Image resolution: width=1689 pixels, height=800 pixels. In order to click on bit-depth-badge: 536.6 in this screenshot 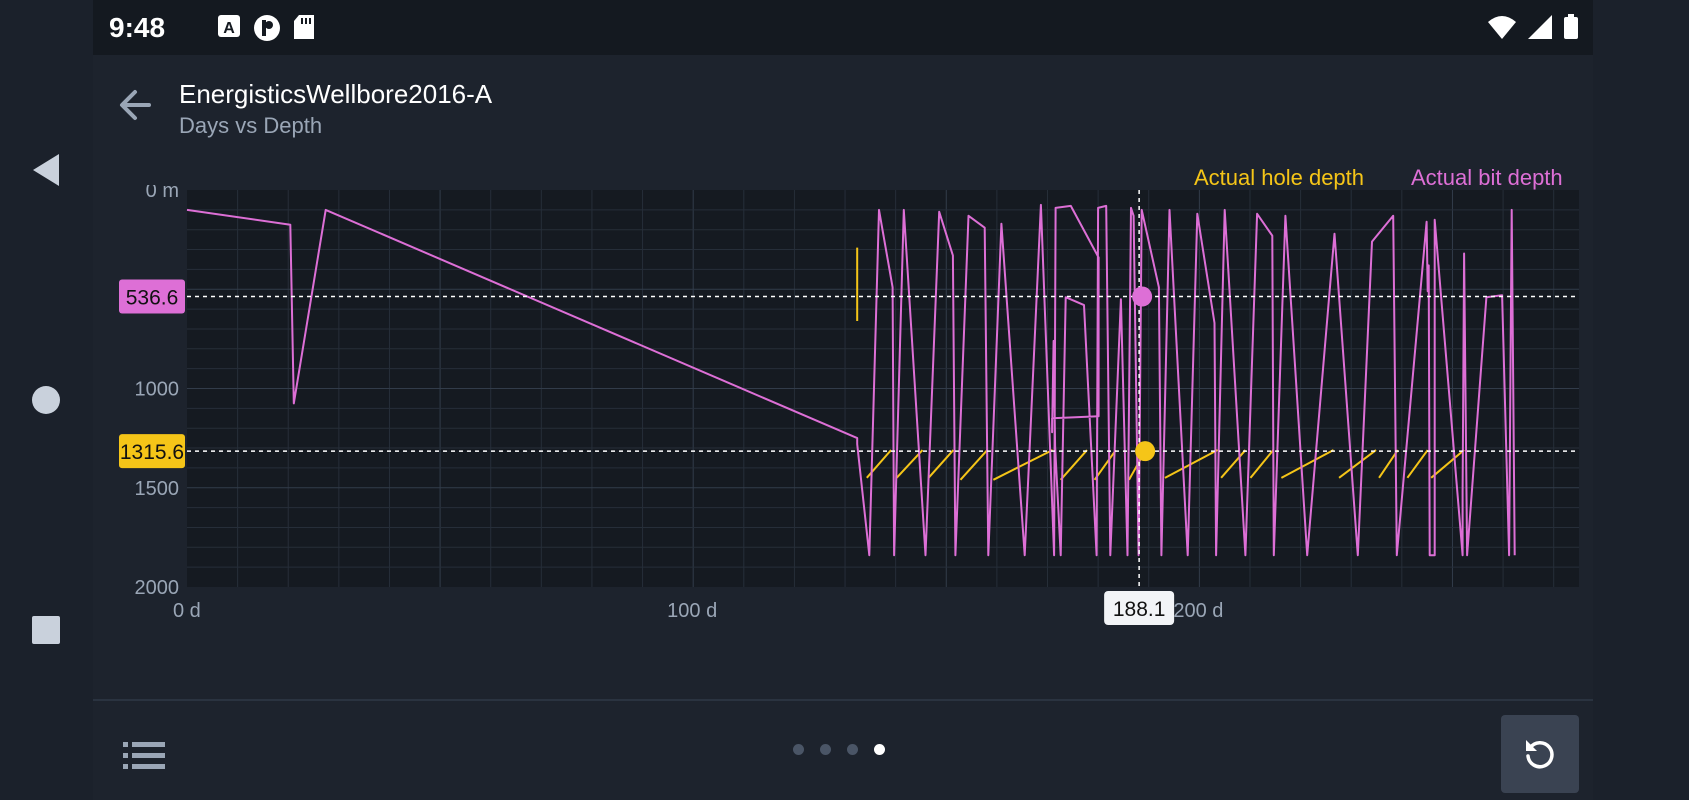, I will do `click(152, 298)`.